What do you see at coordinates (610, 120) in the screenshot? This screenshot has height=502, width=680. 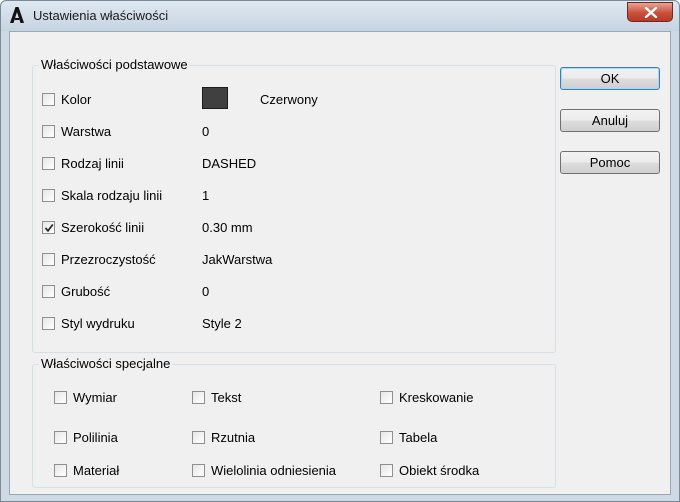 I see `cancel-button: Anuluj` at bounding box center [610, 120].